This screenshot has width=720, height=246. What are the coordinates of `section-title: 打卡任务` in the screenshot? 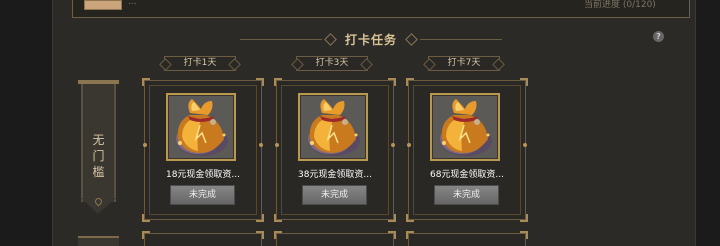 It's located at (371, 39).